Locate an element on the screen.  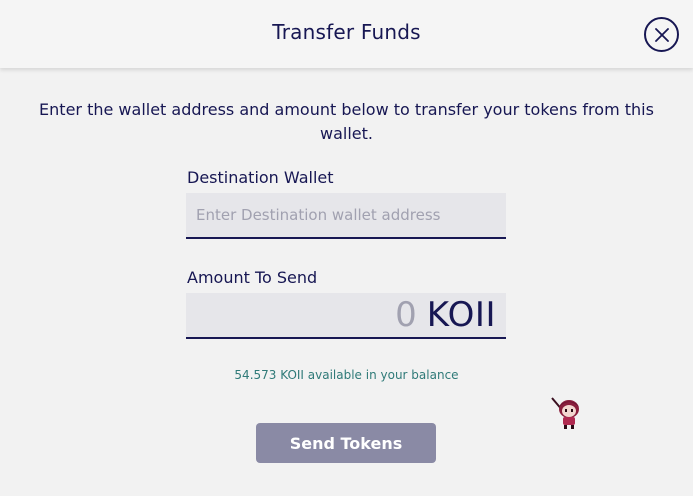
close-icon is located at coordinates (661, 34).